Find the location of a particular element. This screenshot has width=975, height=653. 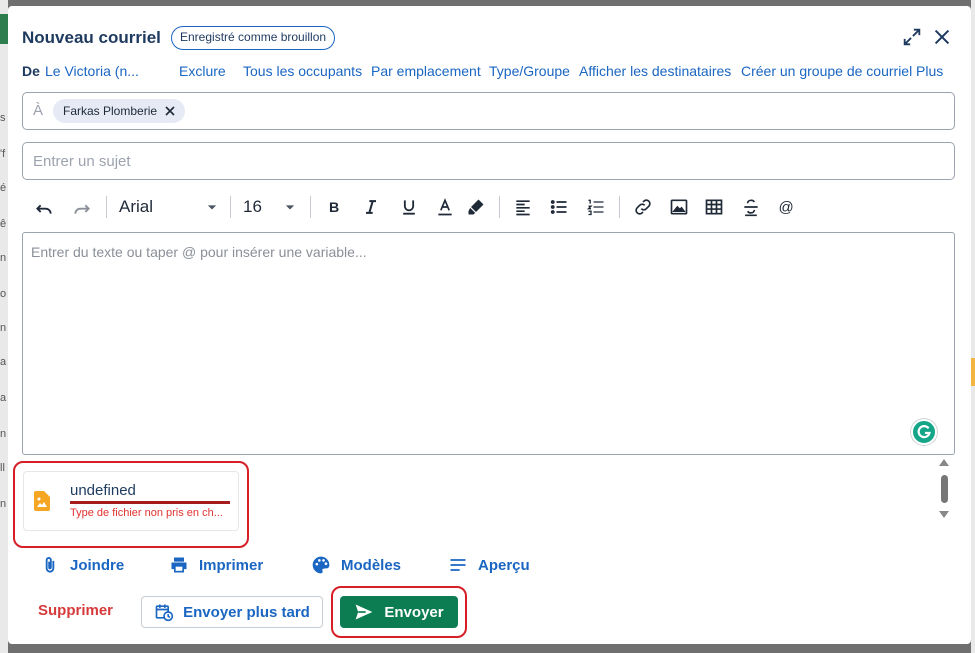

from-label: De is located at coordinates (31, 71).